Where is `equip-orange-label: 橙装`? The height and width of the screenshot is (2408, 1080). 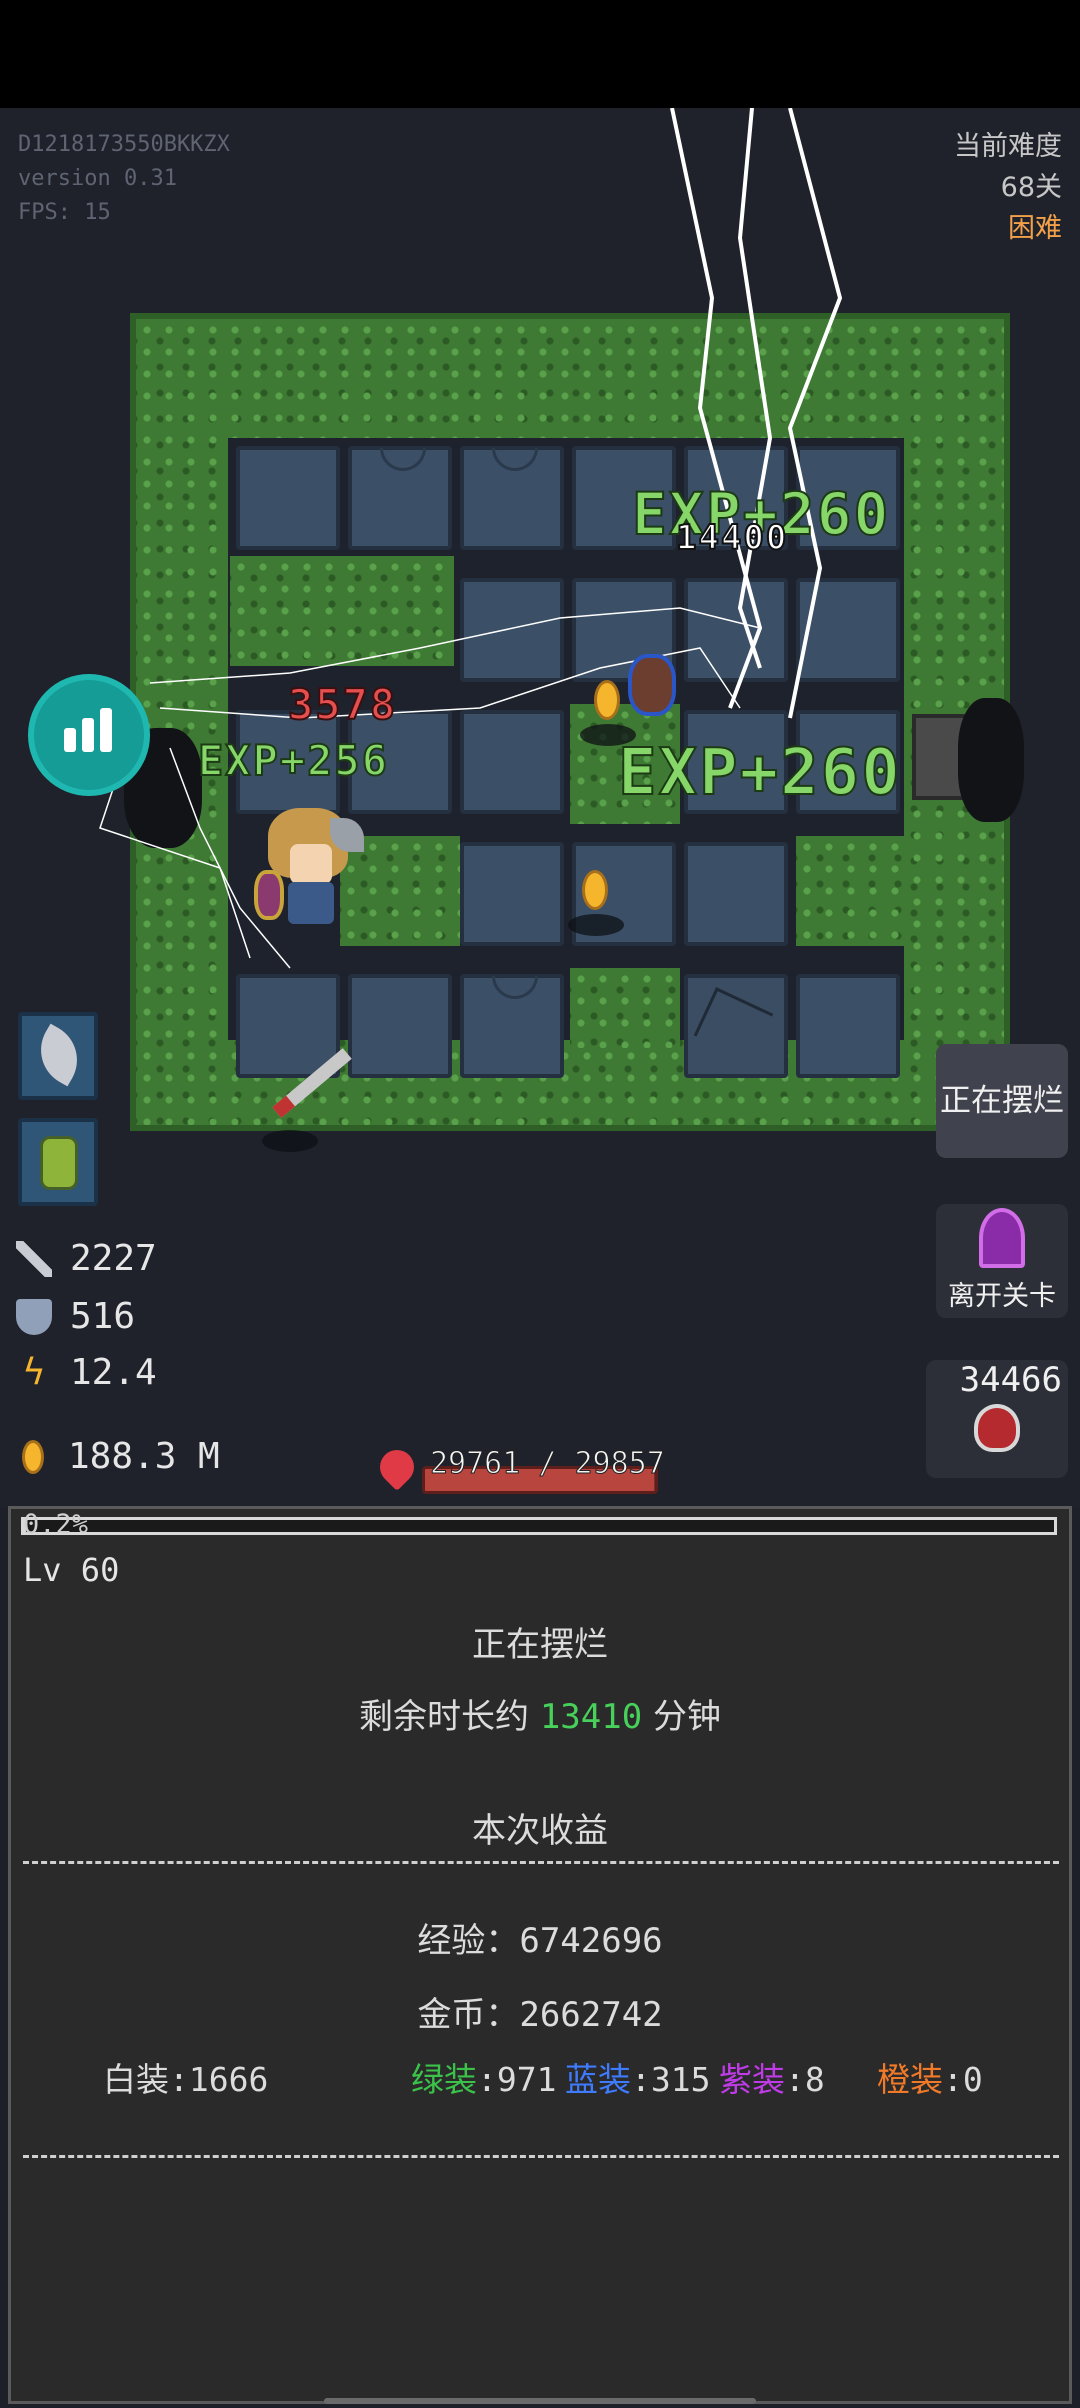 equip-orange-label: 橙装 is located at coordinates (910, 2079).